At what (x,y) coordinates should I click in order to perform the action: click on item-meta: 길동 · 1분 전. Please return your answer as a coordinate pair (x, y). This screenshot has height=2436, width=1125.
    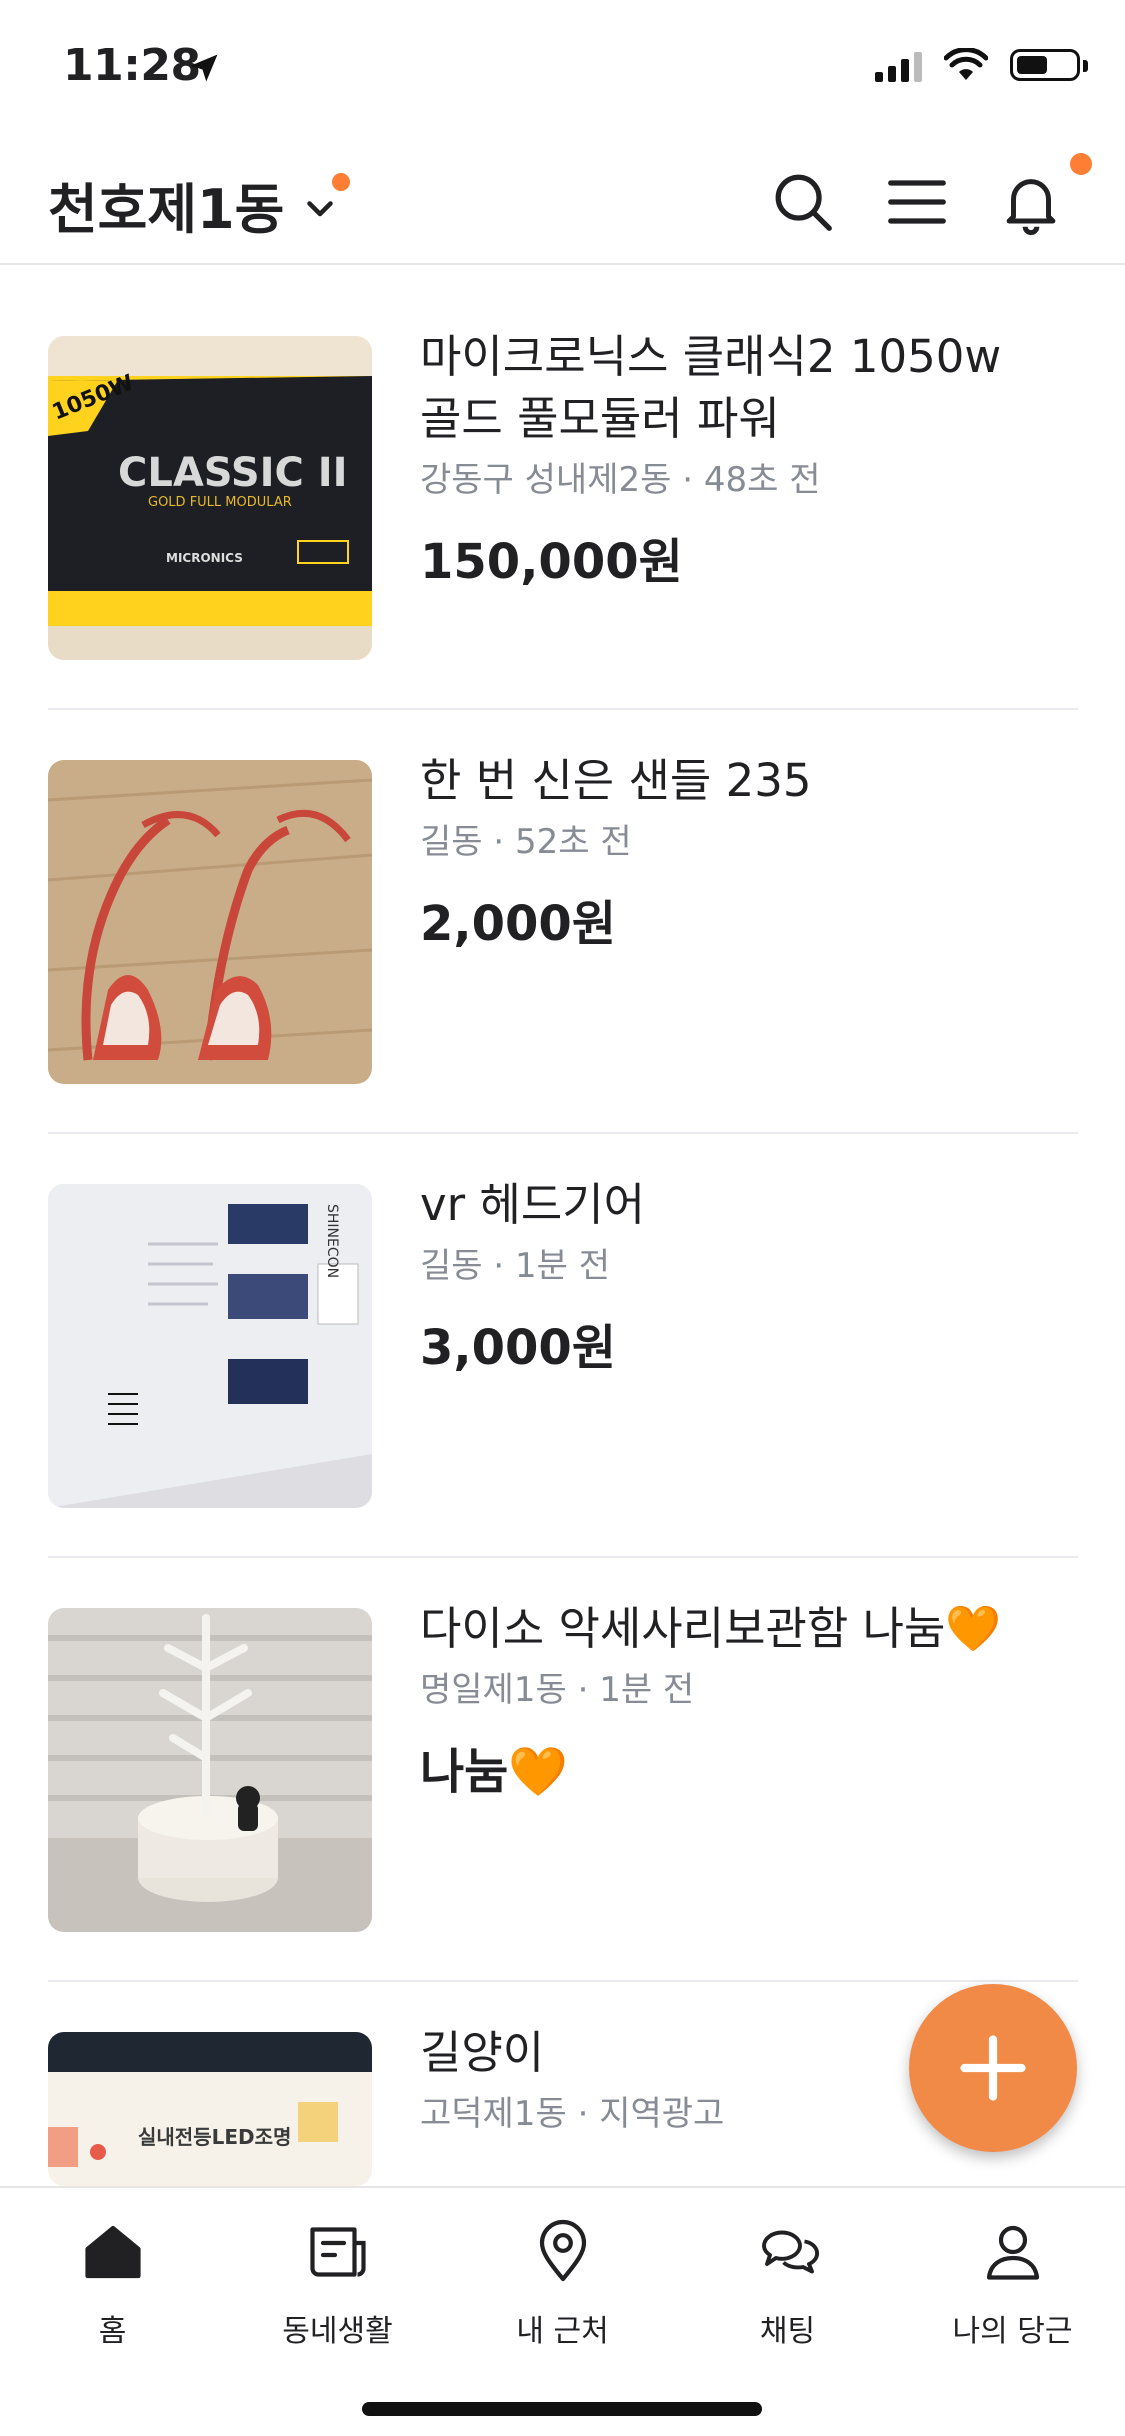
    Looking at the image, I should click on (515, 1266).